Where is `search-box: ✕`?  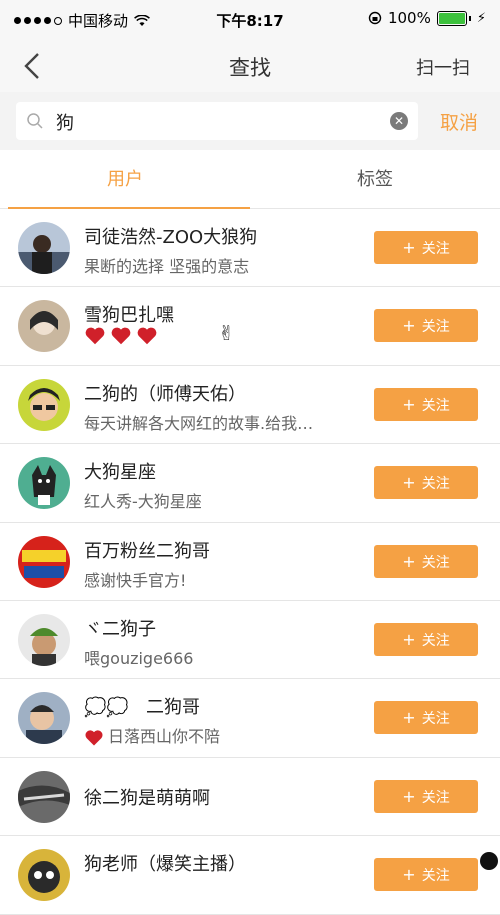 search-box: ✕ is located at coordinates (217, 121).